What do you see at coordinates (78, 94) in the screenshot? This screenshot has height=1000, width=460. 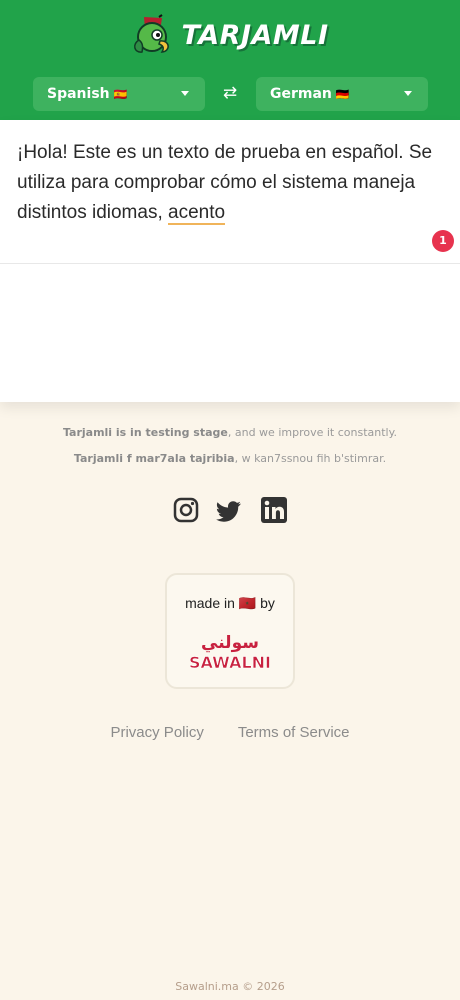 I see `source-language-label: Spanish` at bounding box center [78, 94].